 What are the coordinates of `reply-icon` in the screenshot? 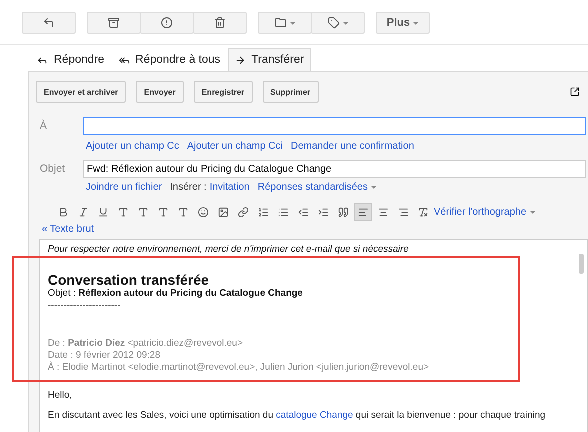 It's located at (42, 60).